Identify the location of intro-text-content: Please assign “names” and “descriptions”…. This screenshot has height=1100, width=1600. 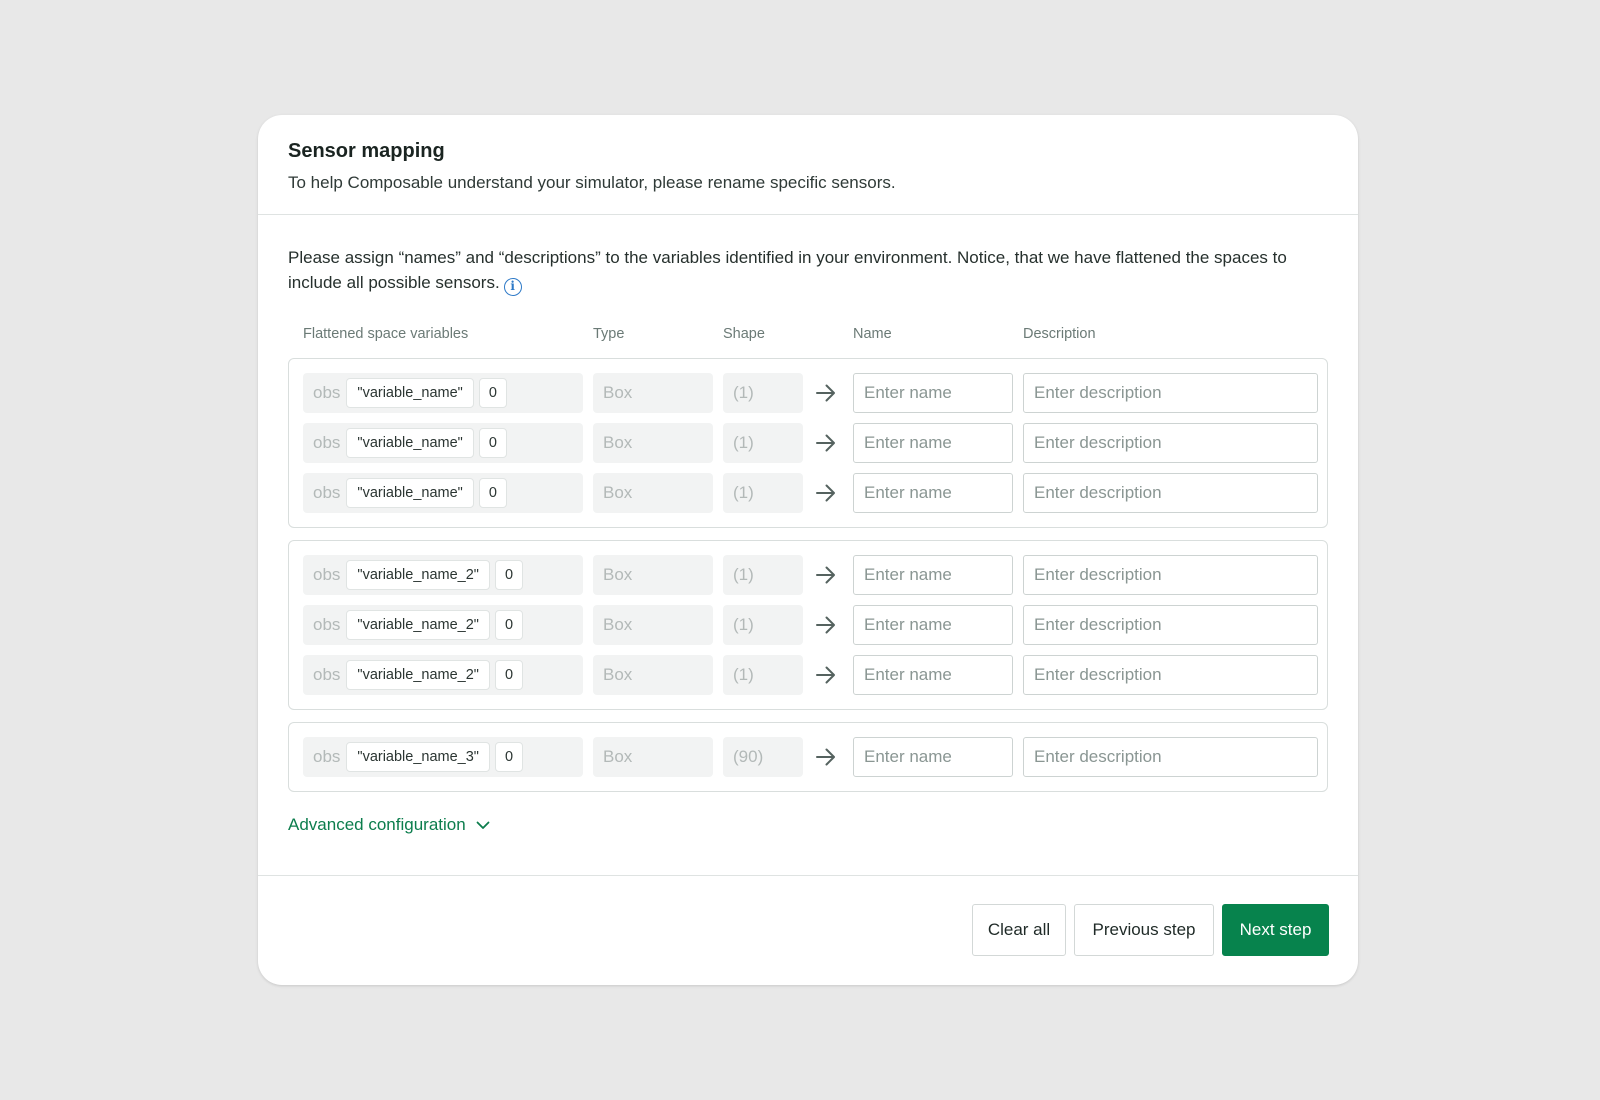
(787, 270).